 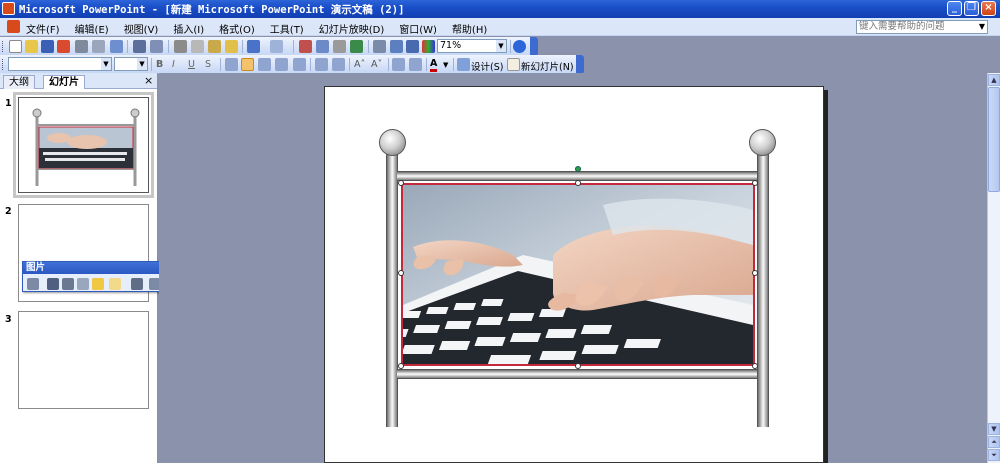 What do you see at coordinates (19, 82) in the screenshot?
I see `tab-outline: 大纲` at bounding box center [19, 82].